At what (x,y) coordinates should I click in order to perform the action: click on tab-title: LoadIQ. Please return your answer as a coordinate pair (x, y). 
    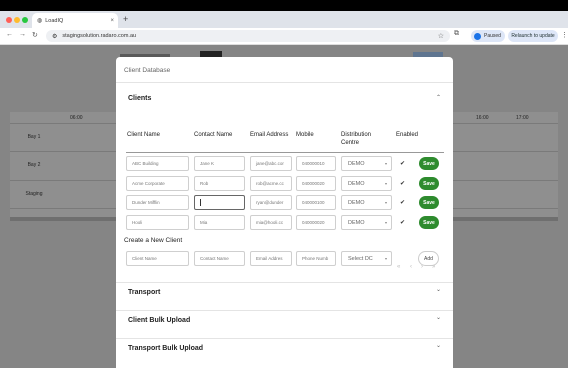
    Looking at the image, I should click on (54, 20).